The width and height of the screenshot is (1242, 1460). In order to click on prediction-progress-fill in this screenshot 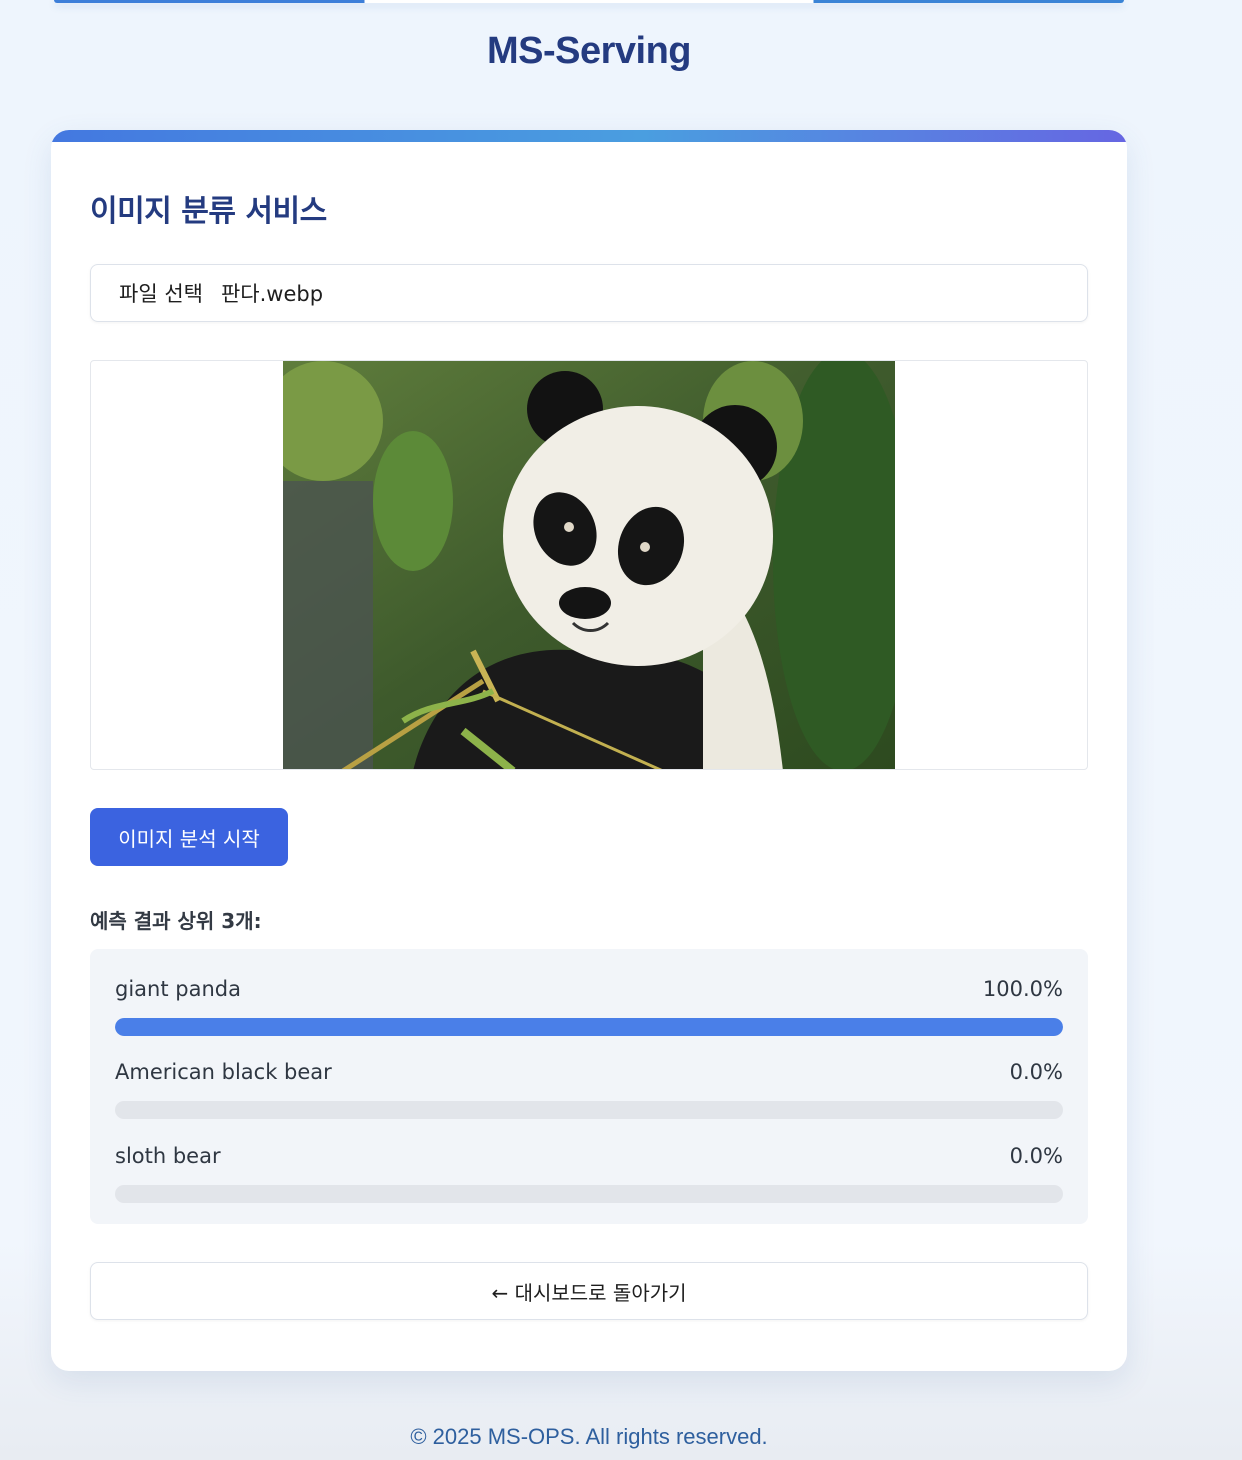, I will do `click(589, 1027)`.